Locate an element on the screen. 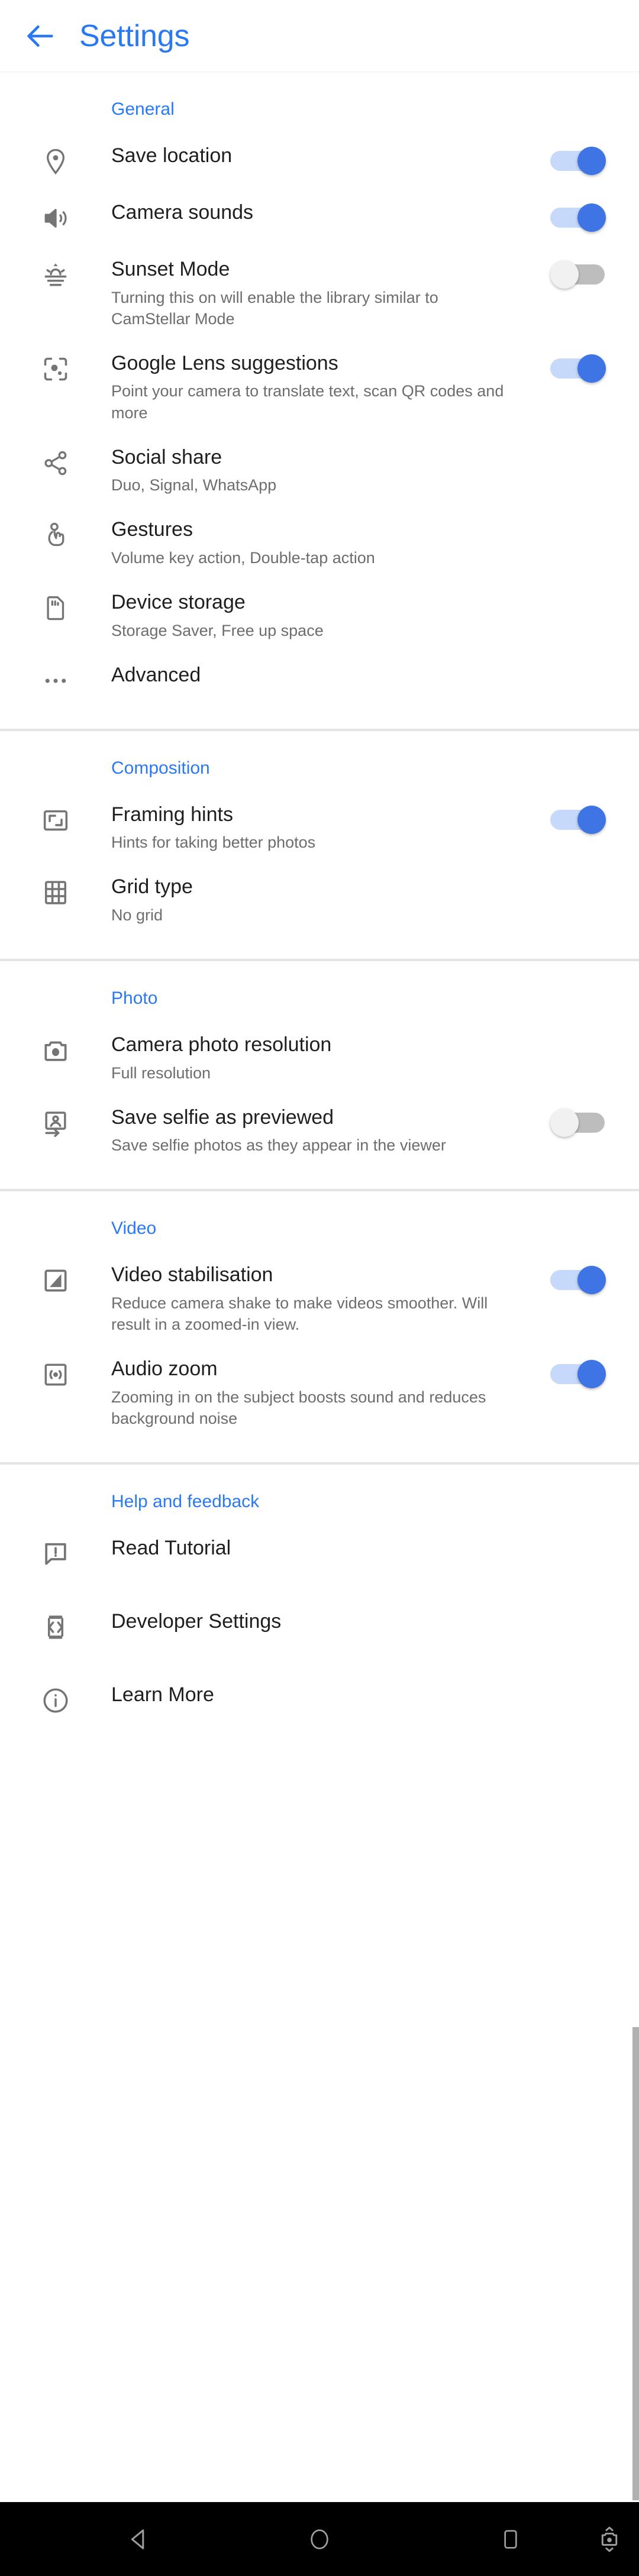 This screenshot has height=2576, width=639. lens-scan-icon is located at coordinates (55, 367).